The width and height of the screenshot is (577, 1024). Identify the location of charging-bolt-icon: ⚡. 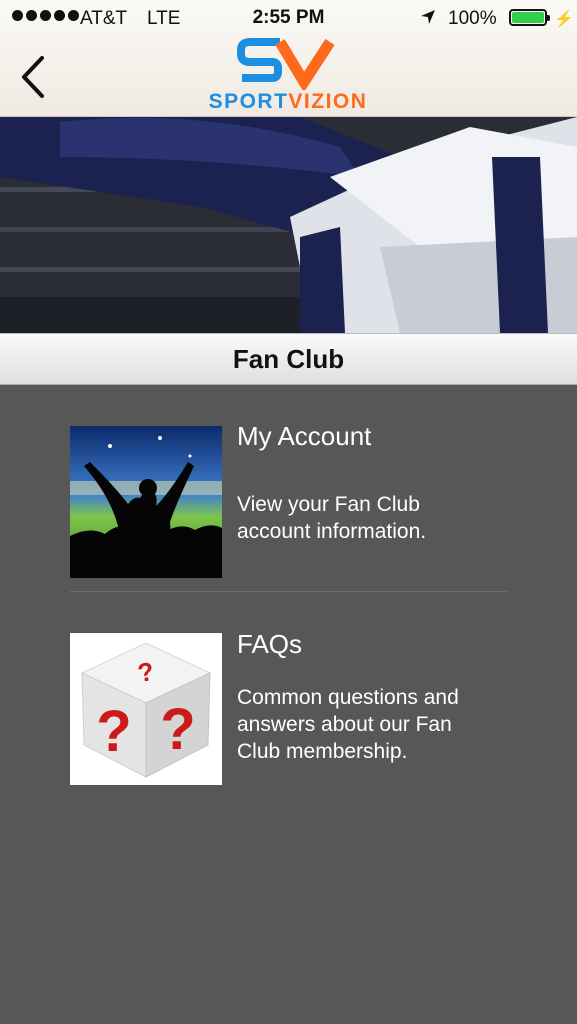
(564, 19).